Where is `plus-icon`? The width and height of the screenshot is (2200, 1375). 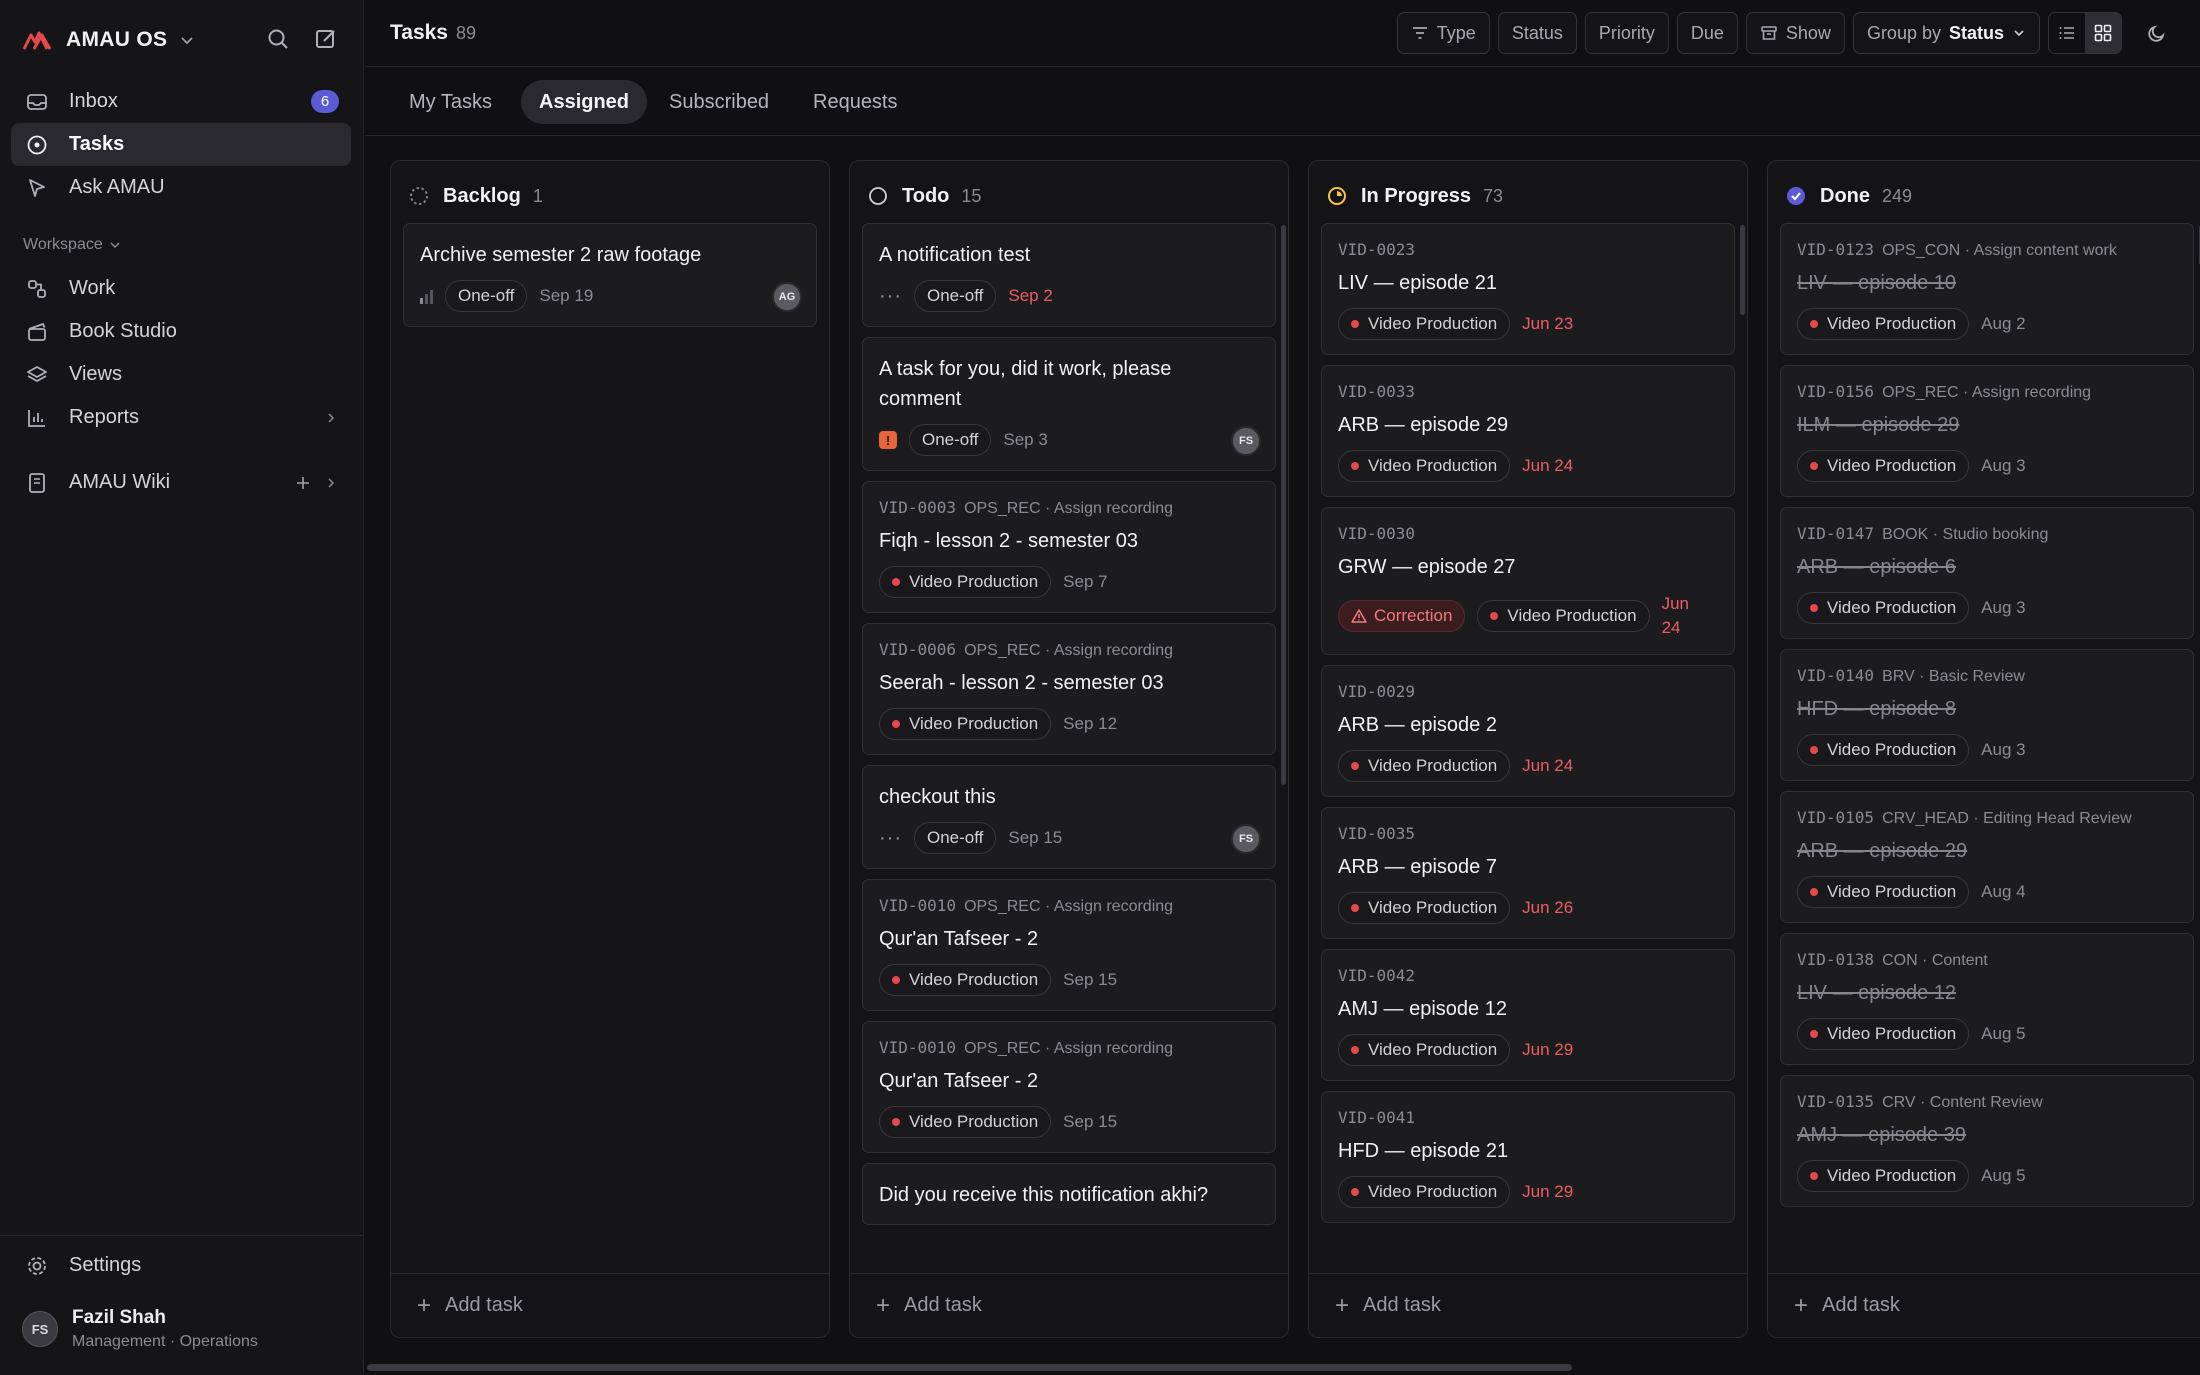 plus-icon is located at coordinates (303, 483).